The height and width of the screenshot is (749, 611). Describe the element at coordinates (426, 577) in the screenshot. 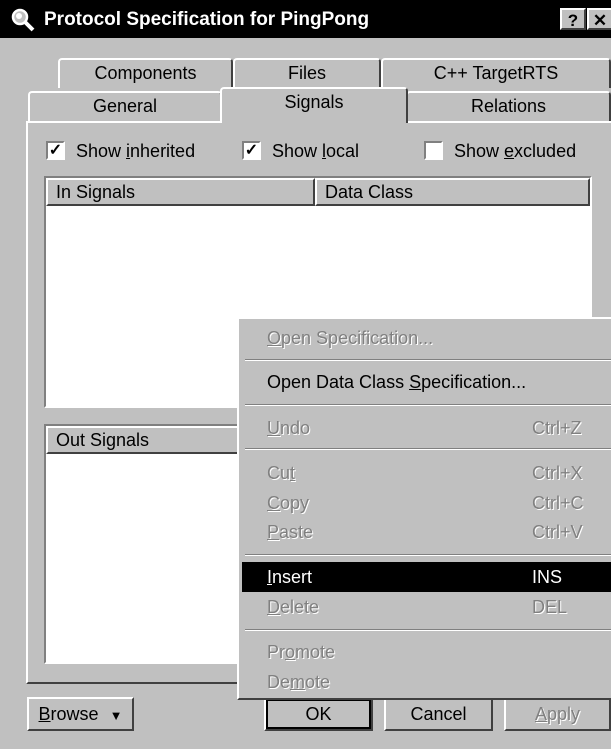

I see `menu-item-insert: Insert INS` at that location.